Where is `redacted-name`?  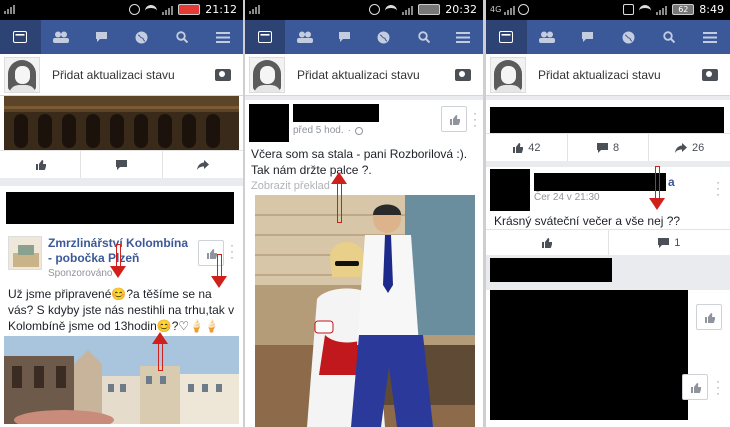 redacted-name is located at coordinates (336, 113).